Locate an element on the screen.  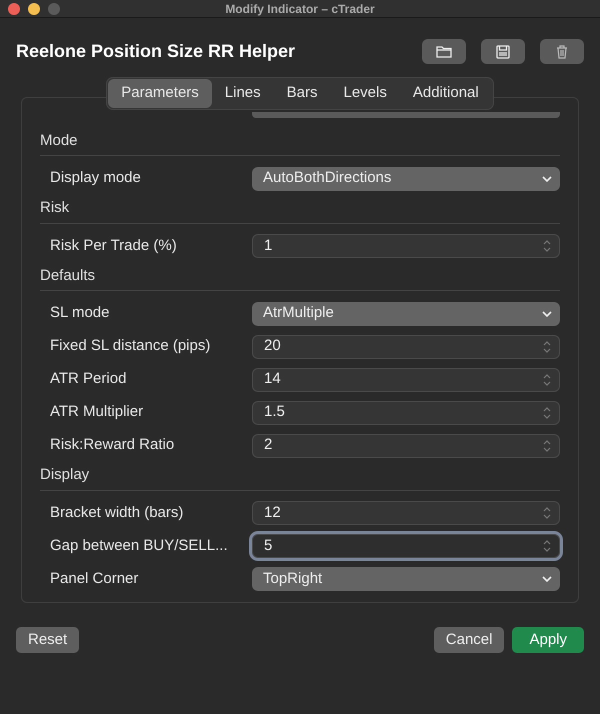
delete-button is located at coordinates (562, 51).